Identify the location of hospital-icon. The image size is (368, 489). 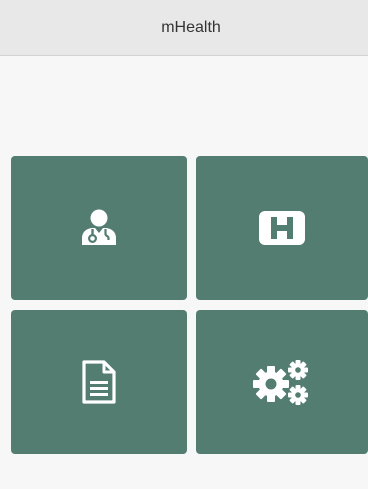
(282, 228).